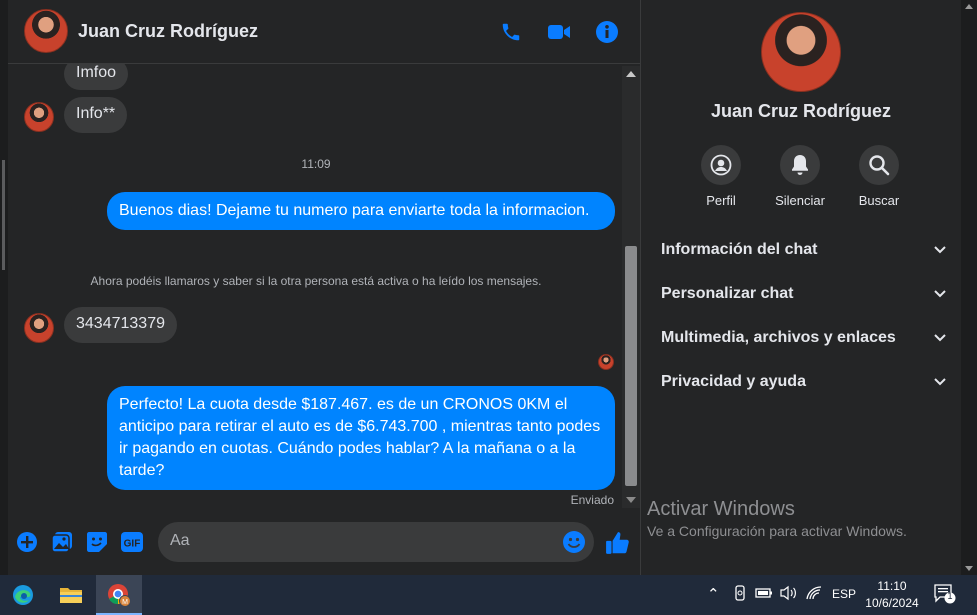 The image size is (977, 615). Describe the element at coordinates (892, 603) in the screenshot. I see `clock-date: 10/6/2024` at that location.